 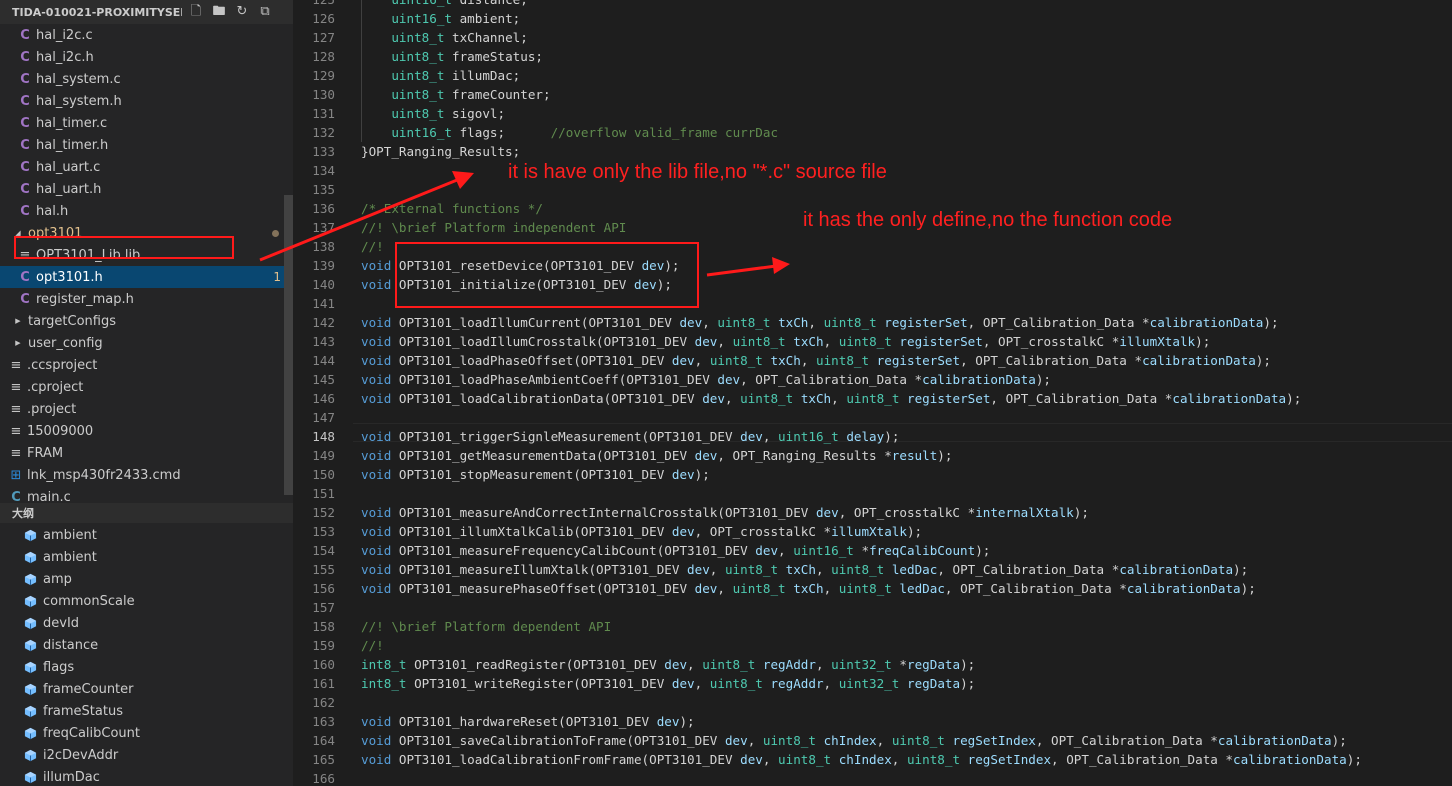 I want to click on tree-item: ▶ targetConfigs, so click(x=146, y=321).